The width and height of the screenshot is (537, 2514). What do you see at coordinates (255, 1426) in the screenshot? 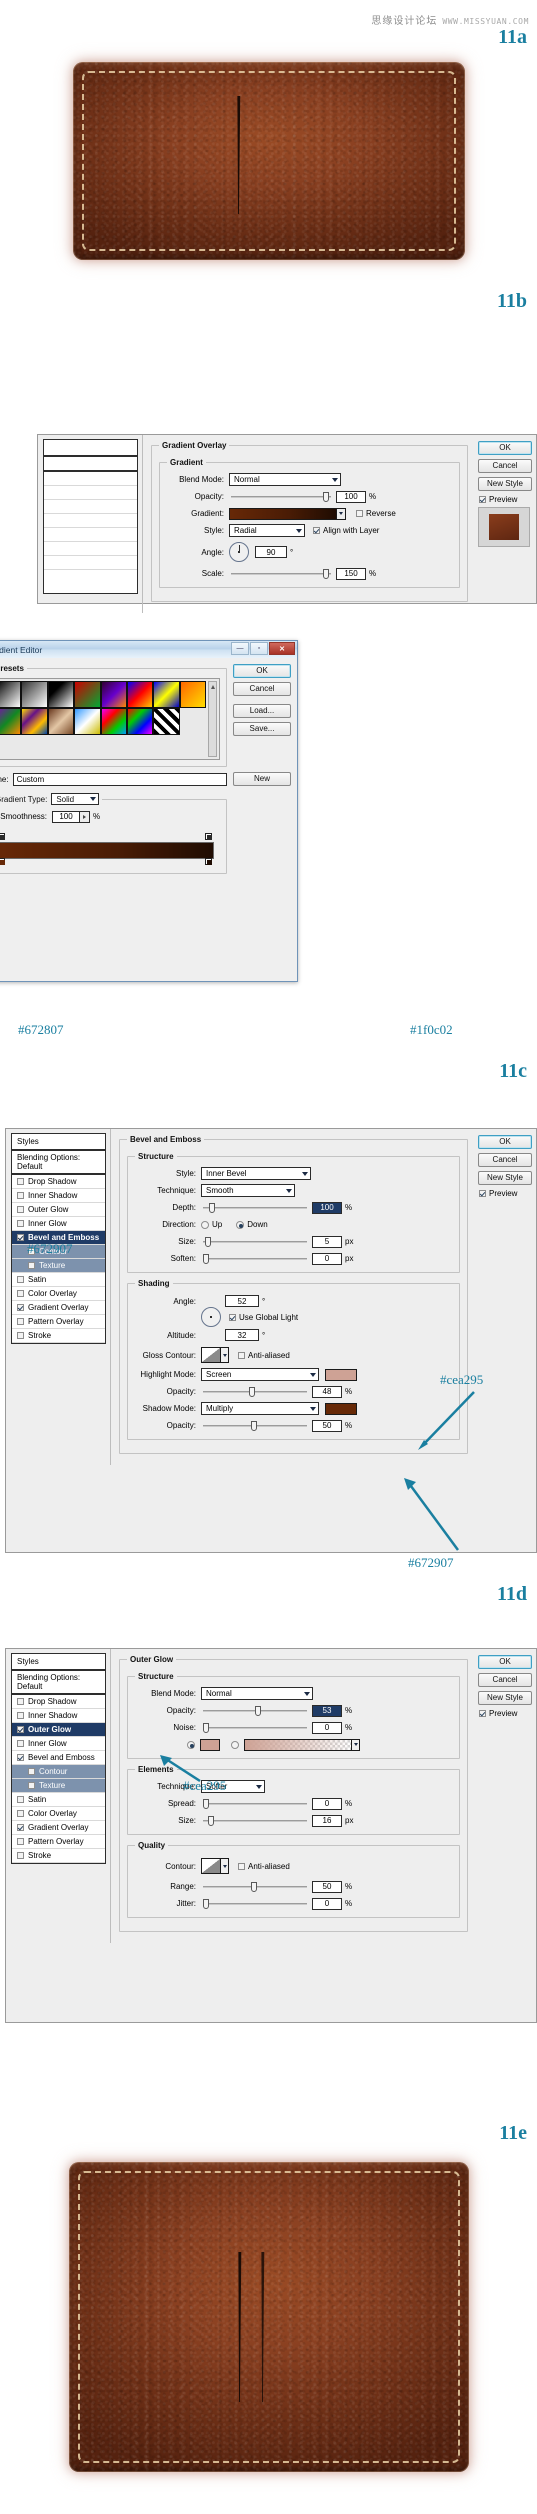
I see `shadow-opacity-slider` at bounding box center [255, 1426].